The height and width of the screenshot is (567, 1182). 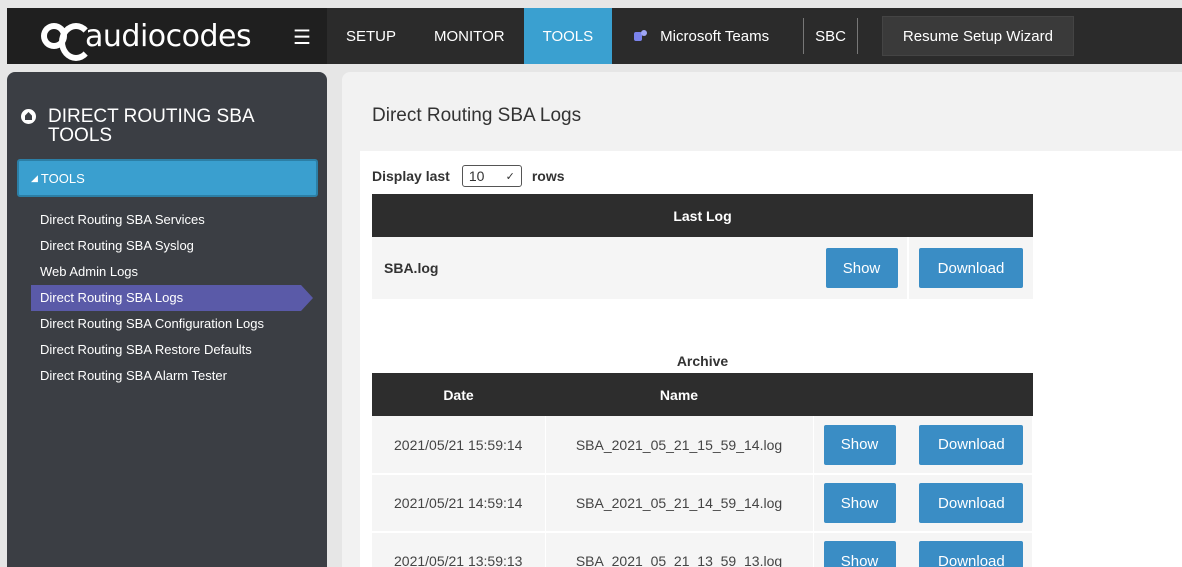 I want to click on archive-column-name: Name, so click(x=679, y=394).